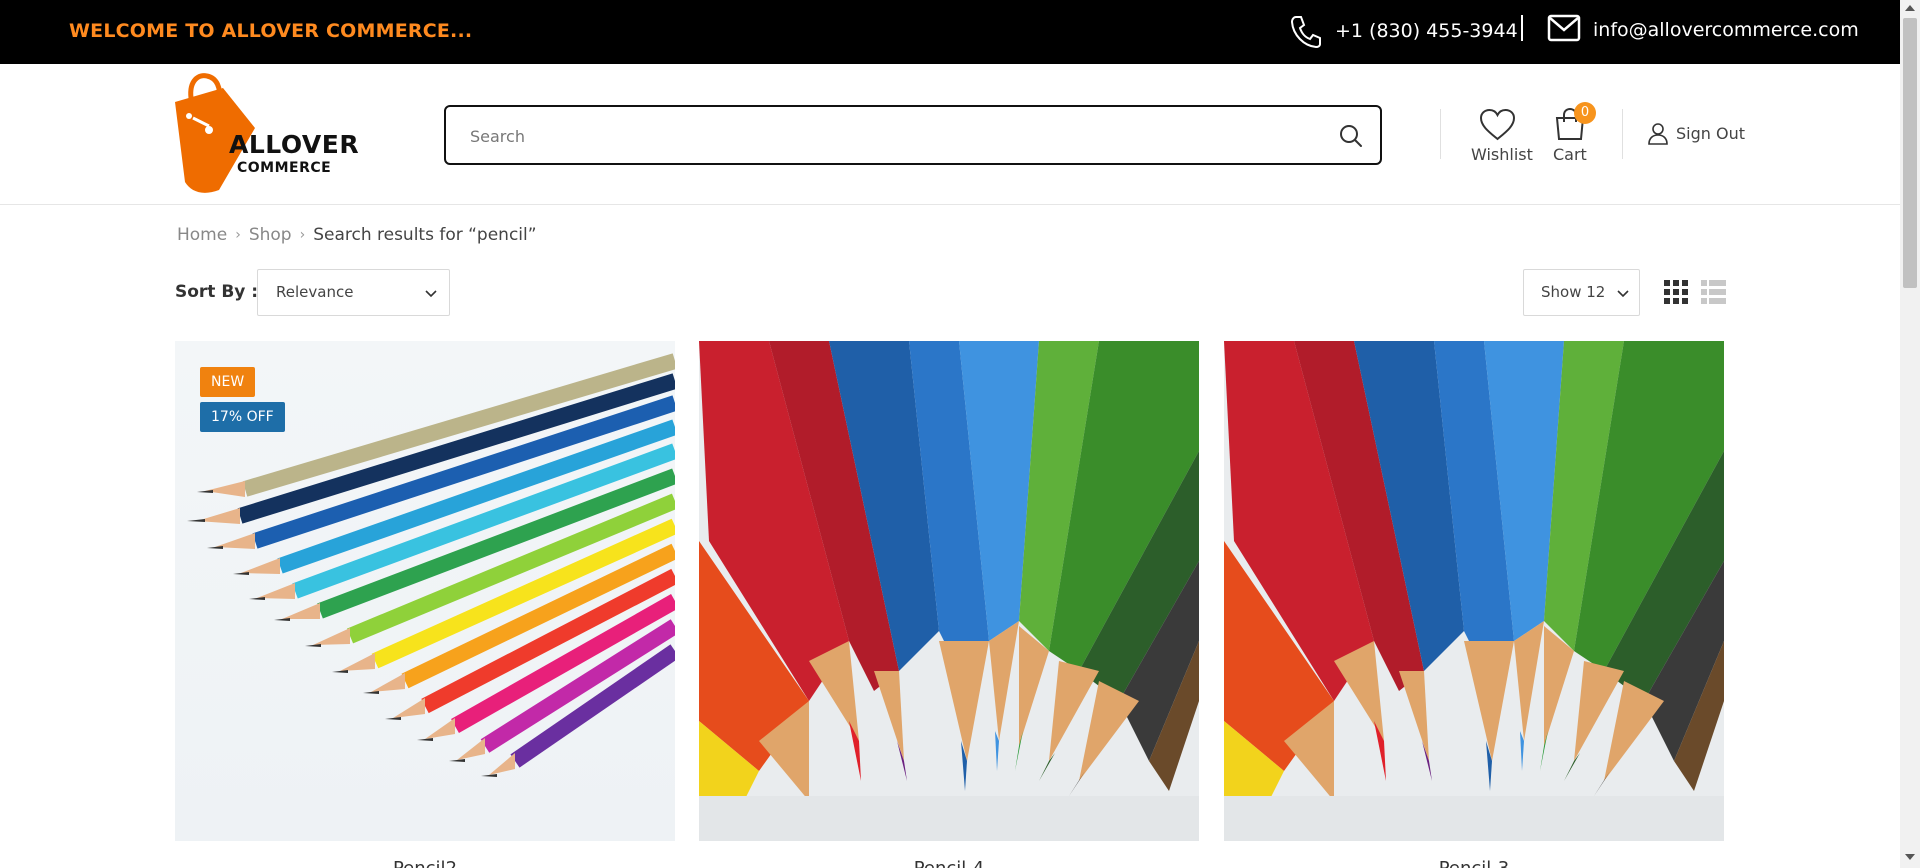 The width and height of the screenshot is (1920, 868). I want to click on mail-icon, so click(1564, 28).